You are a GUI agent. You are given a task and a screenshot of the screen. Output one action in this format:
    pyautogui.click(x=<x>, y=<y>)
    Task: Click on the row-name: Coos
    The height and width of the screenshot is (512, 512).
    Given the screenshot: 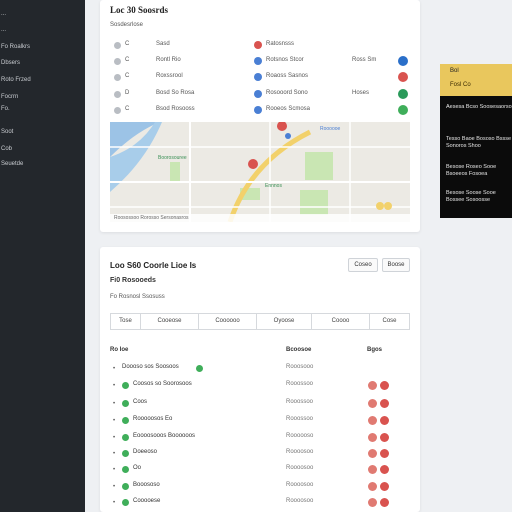 What is the action you would take?
    pyautogui.click(x=140, y=402)
    